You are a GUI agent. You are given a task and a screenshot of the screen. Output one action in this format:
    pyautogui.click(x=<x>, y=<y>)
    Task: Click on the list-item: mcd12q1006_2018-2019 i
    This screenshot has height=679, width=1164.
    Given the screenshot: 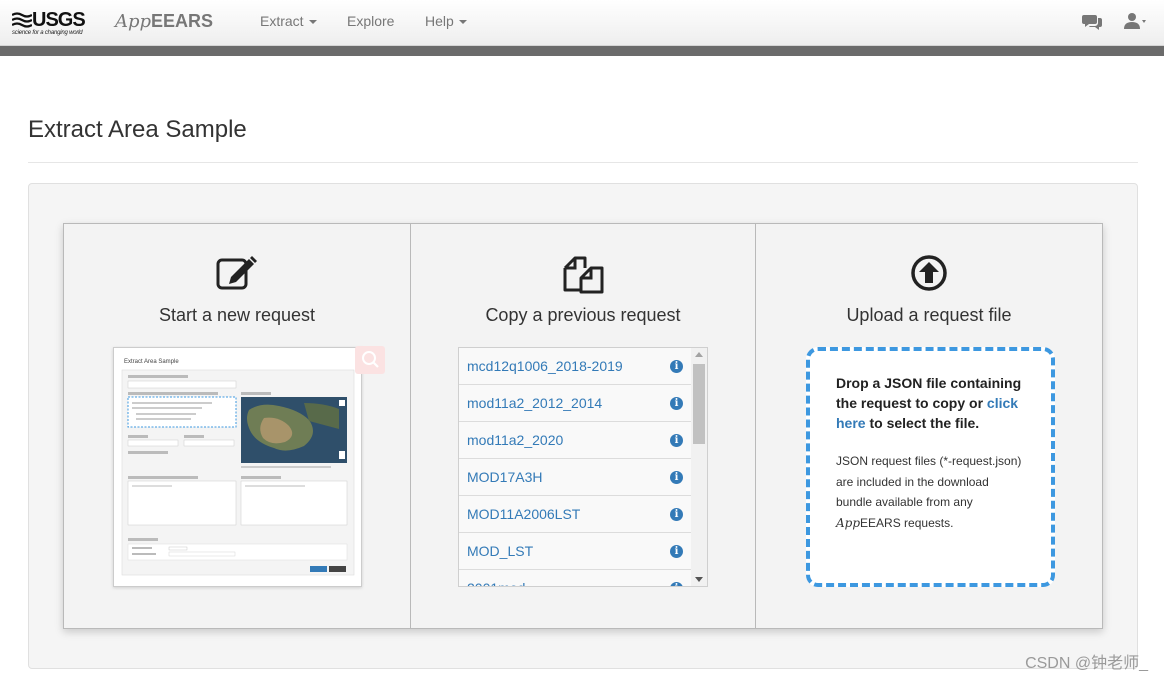 What is the action you would take?
    pyautogui.click(x=575, y=366)
    